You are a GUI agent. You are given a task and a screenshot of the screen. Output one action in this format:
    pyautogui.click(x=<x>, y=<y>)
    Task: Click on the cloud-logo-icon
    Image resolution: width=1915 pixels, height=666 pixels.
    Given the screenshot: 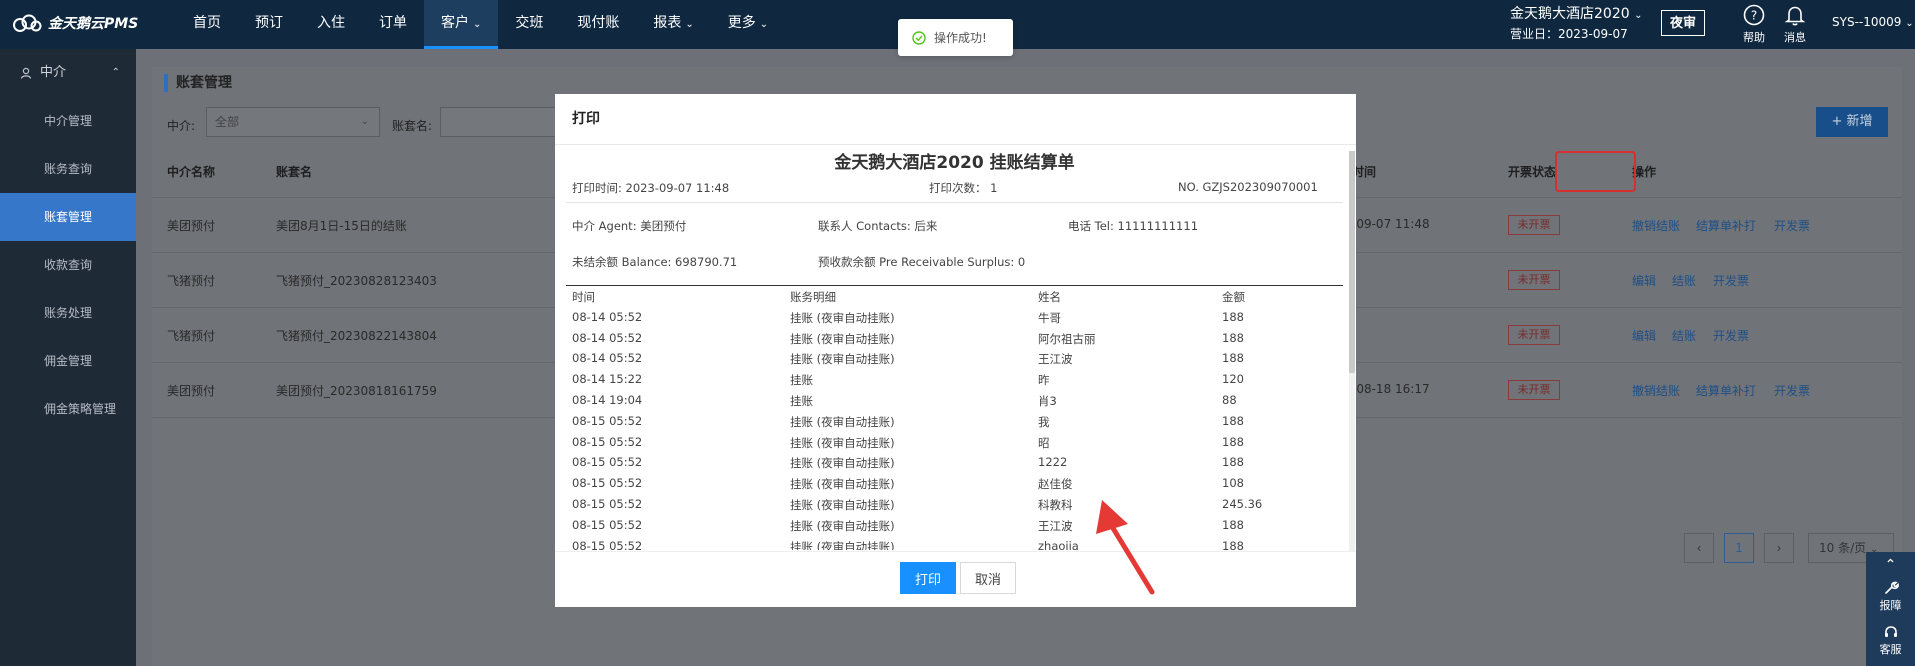 What is the action you would take?
    pyautogui.click(x=27, y=23)
    